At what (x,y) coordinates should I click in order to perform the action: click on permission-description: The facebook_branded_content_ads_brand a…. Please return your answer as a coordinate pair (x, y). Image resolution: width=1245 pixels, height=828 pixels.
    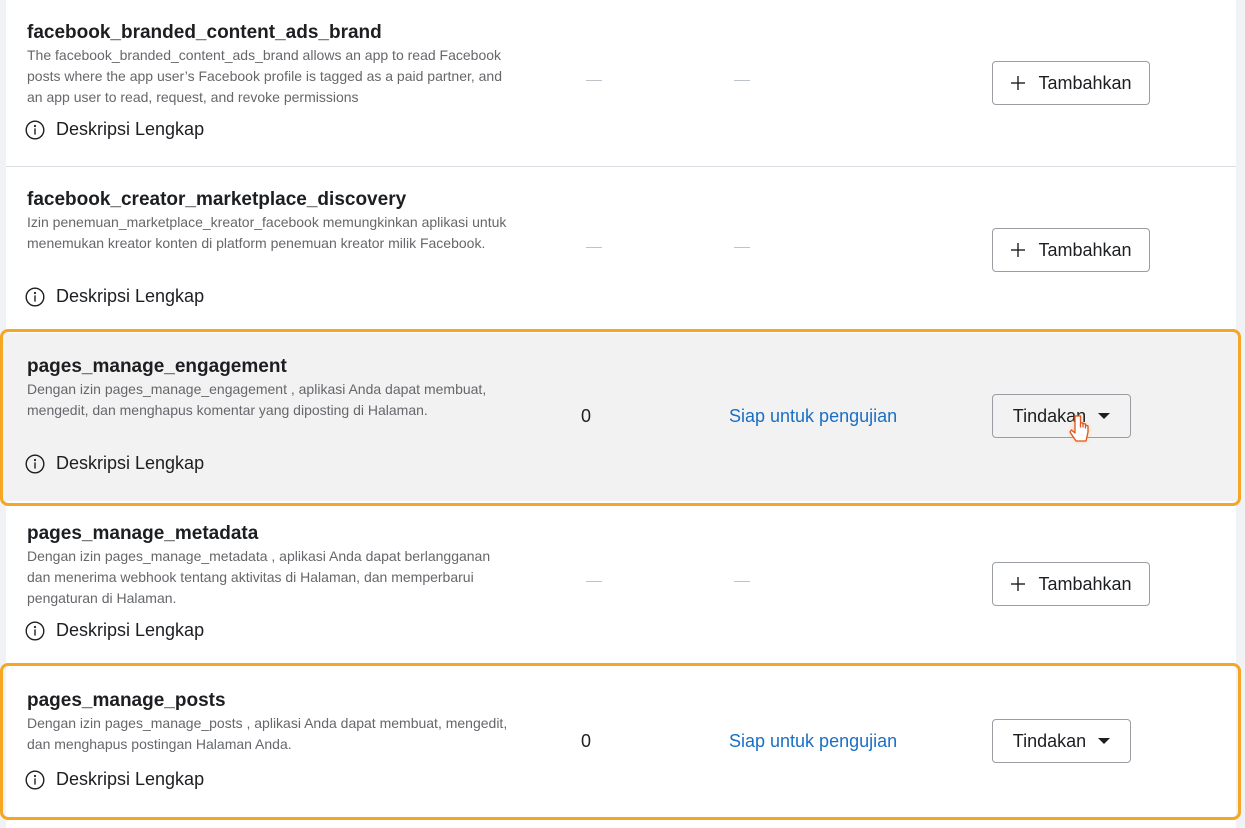
    Looking at the image, I should click on (265, 76).